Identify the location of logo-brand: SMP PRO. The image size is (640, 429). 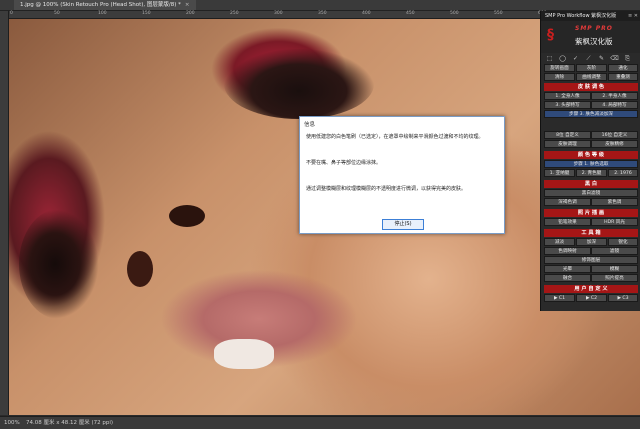
(594, 28).